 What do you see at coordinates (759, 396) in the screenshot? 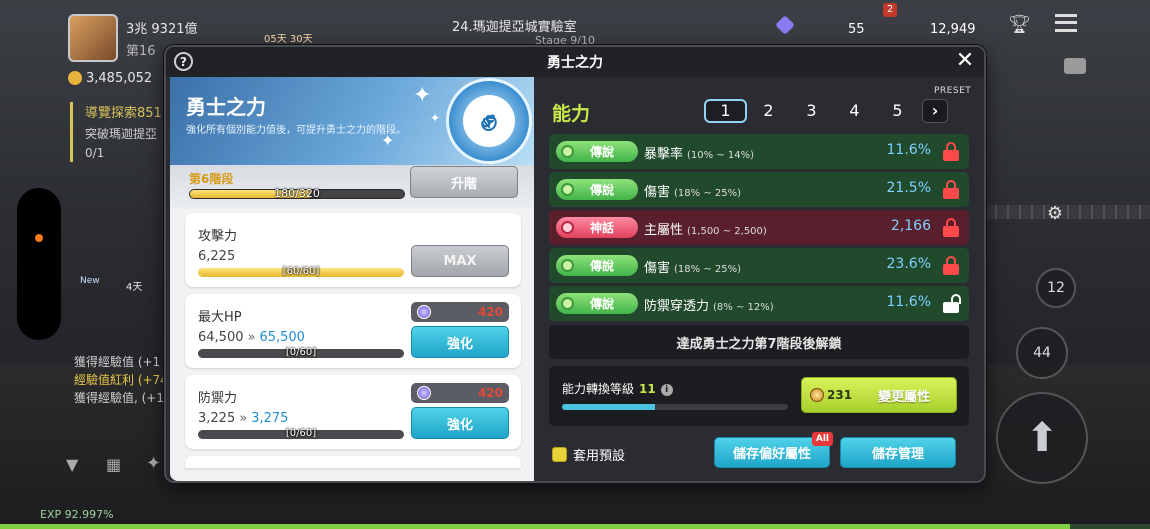
I see `conversion-section: 能力轉換等級 11 i 231 變更屬性` at bounding box center [759, 396].